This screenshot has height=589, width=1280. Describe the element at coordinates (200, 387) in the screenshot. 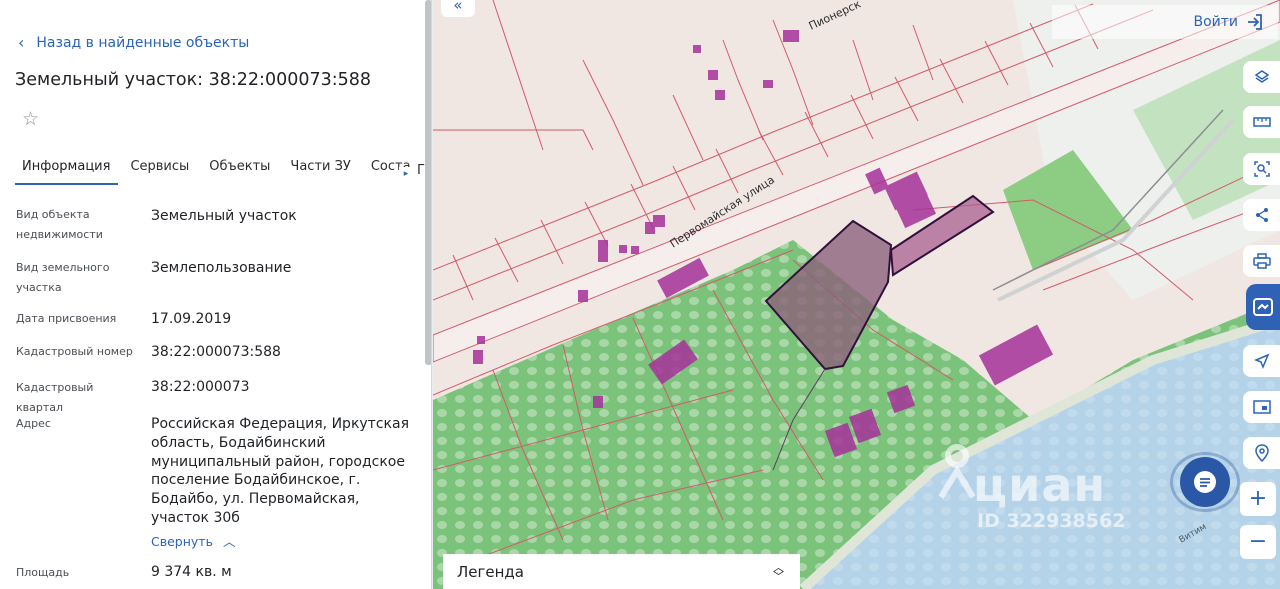

I see `value-cadastral-quarter: 38:22:000073` at that location.